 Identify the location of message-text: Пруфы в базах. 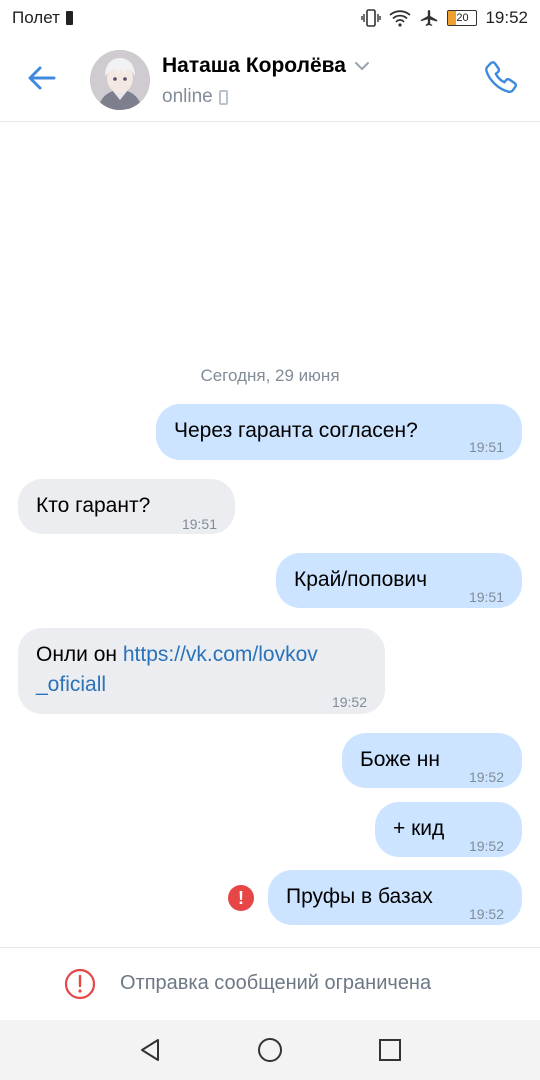
(359, 896).